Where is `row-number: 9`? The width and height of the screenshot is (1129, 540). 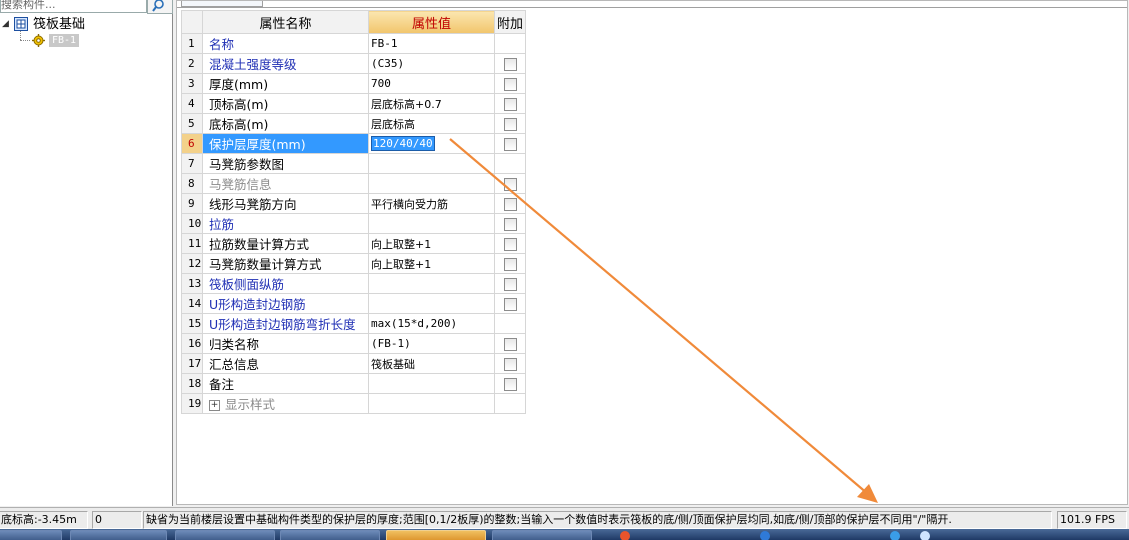 row-number: 9 is located at coordinates (192, 203).